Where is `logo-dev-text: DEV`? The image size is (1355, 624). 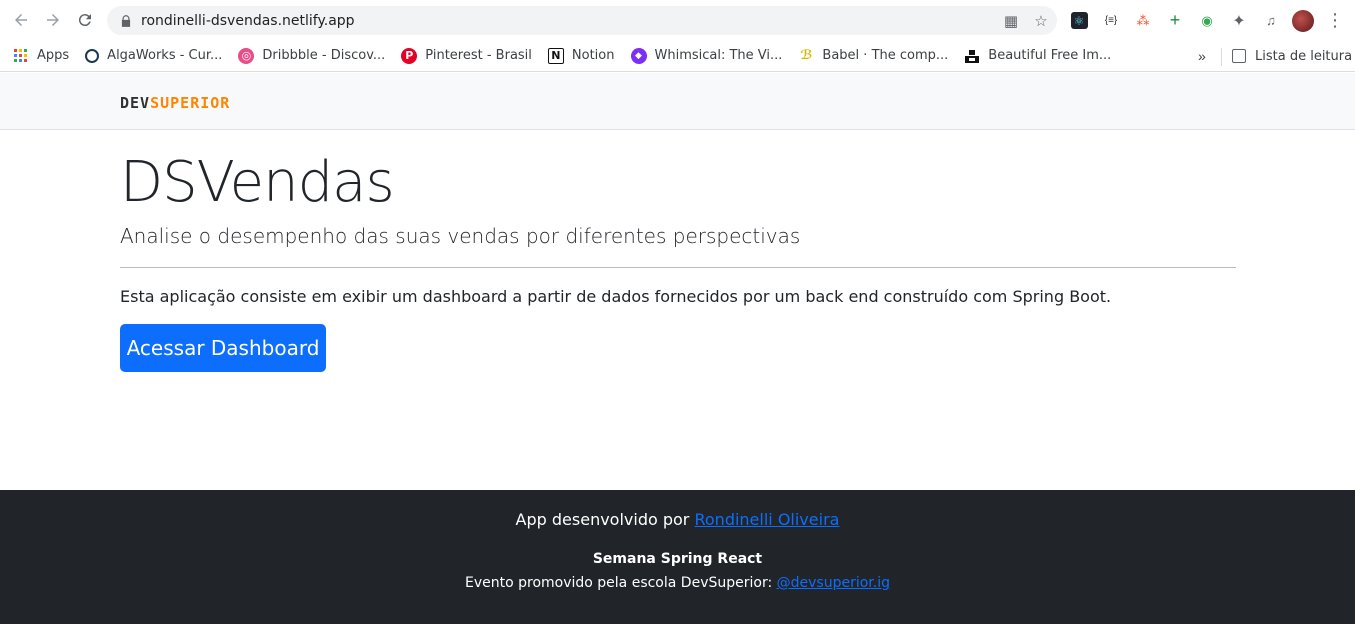
logo-dev-text: DEV is located at coordinates (135, 103).